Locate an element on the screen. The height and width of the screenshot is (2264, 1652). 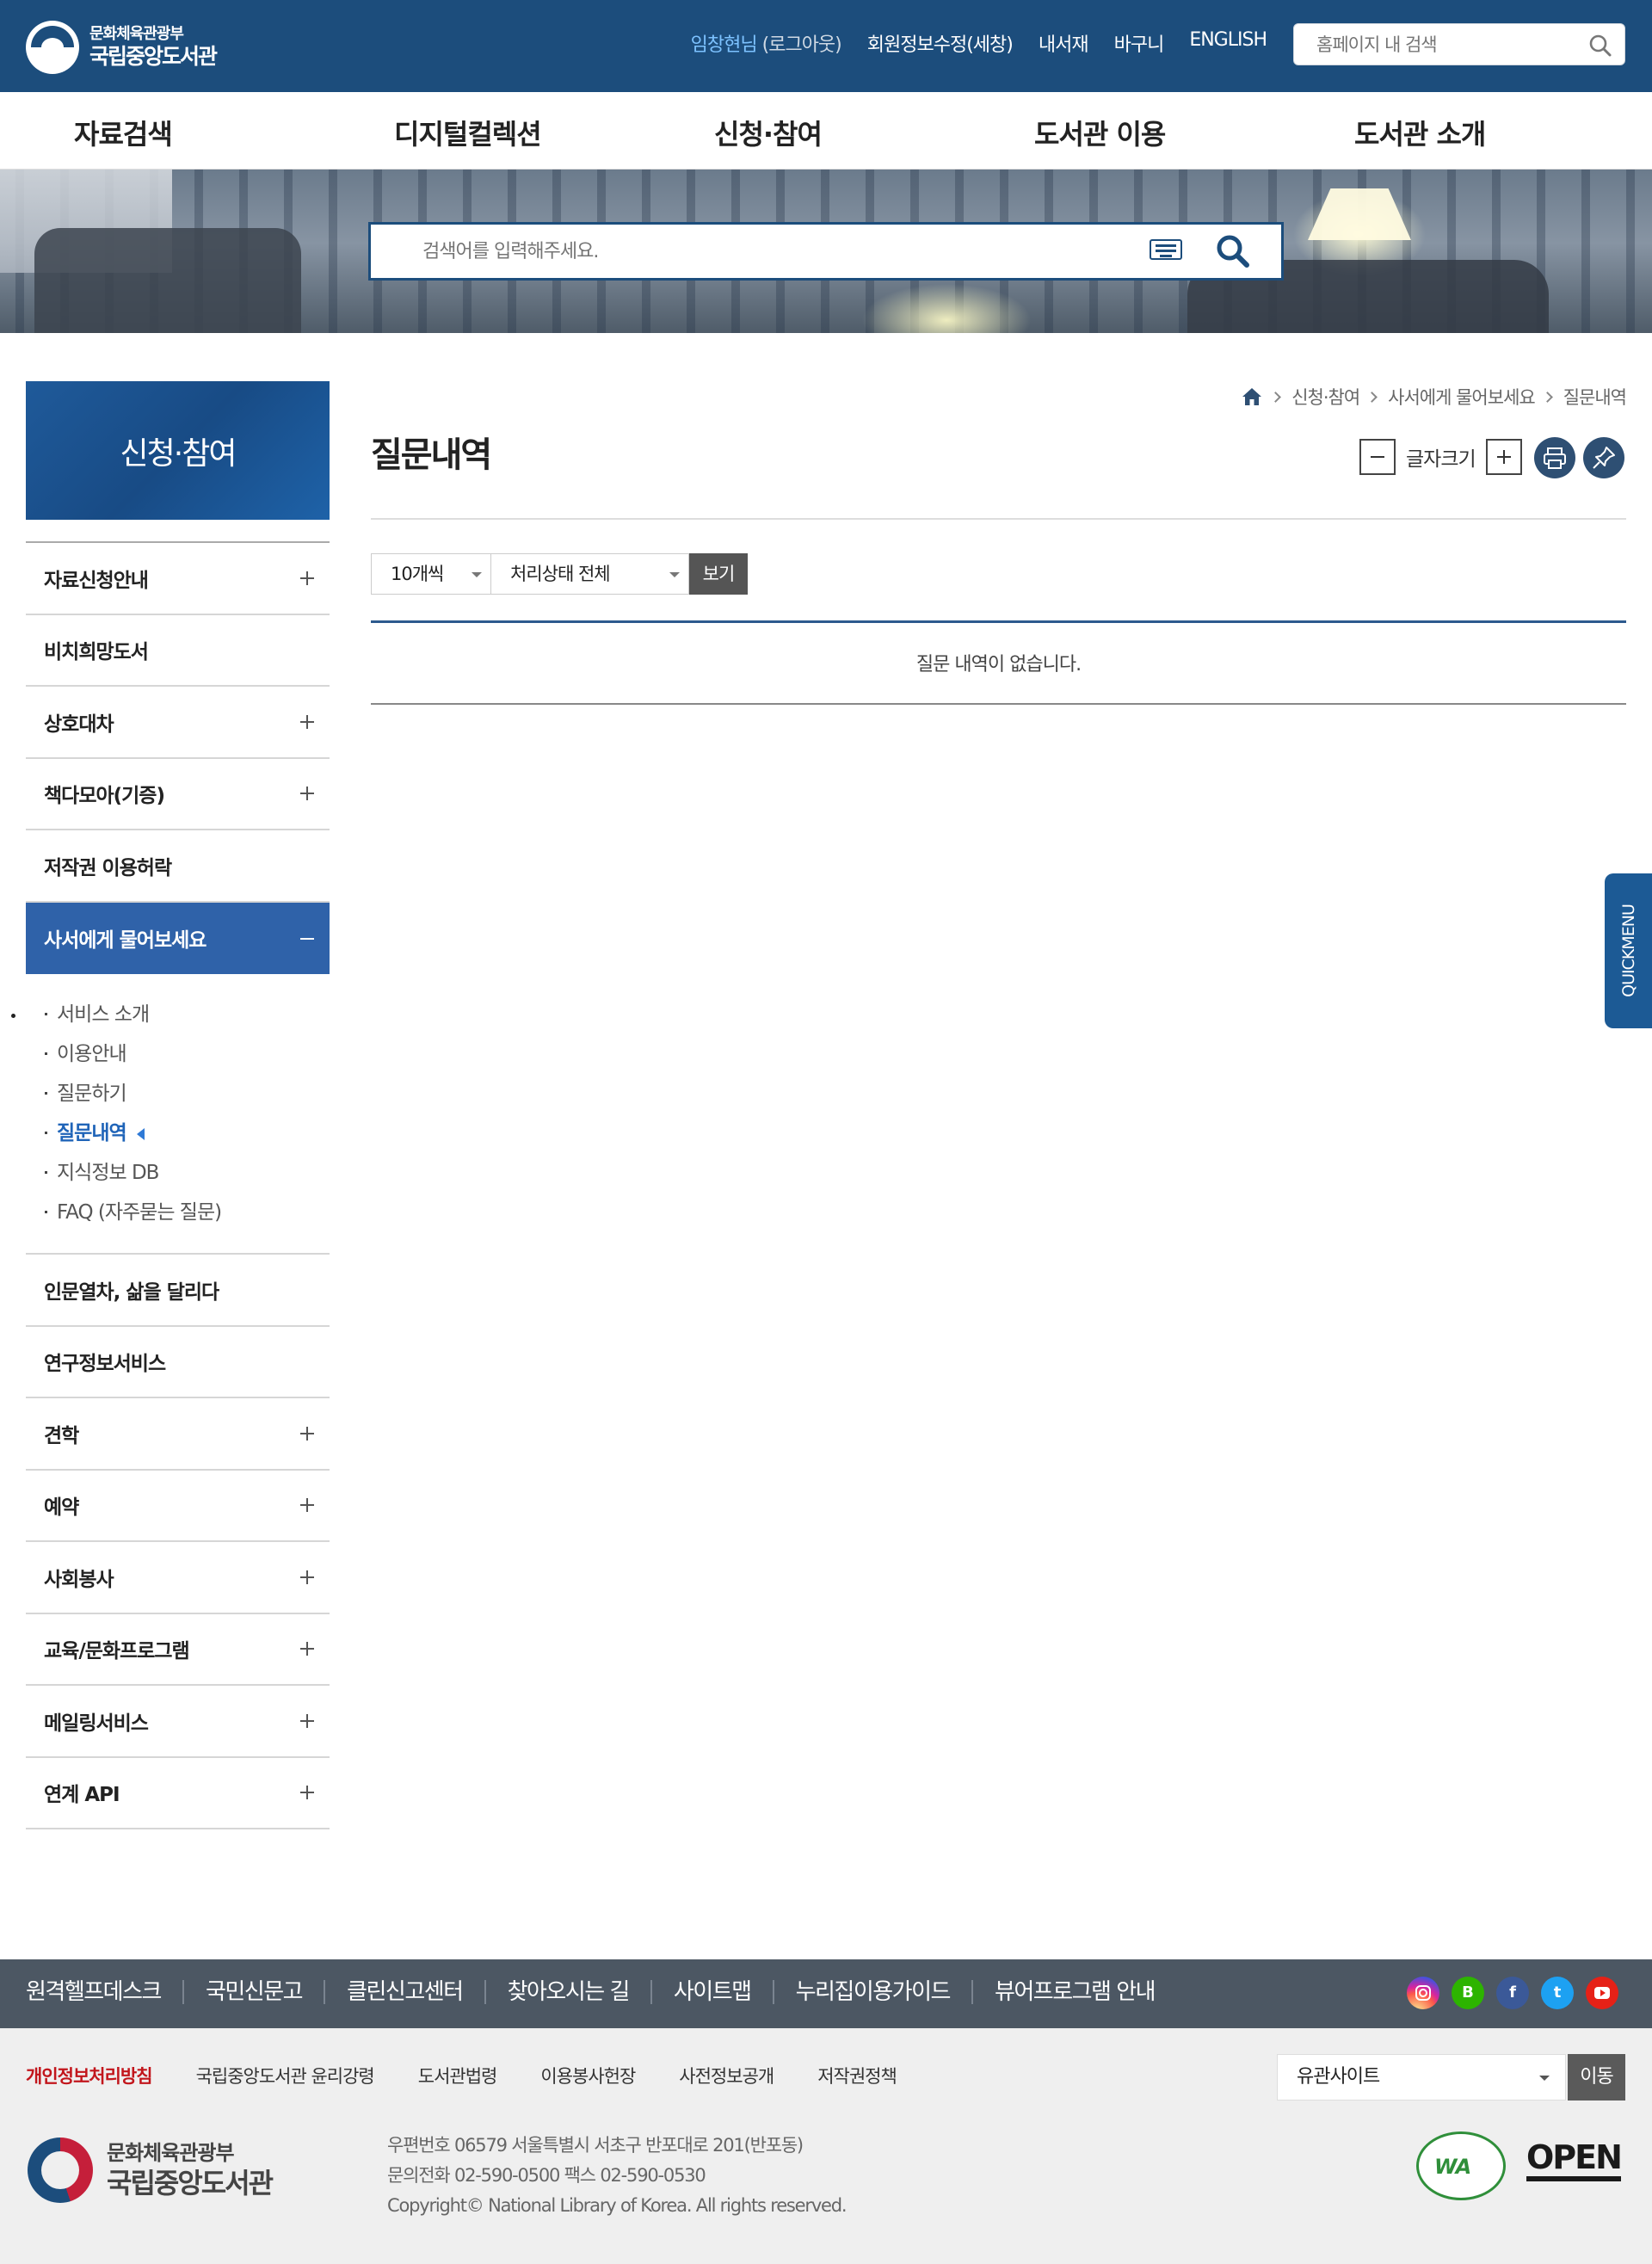
title-divider is located at coordinates (998, 519).